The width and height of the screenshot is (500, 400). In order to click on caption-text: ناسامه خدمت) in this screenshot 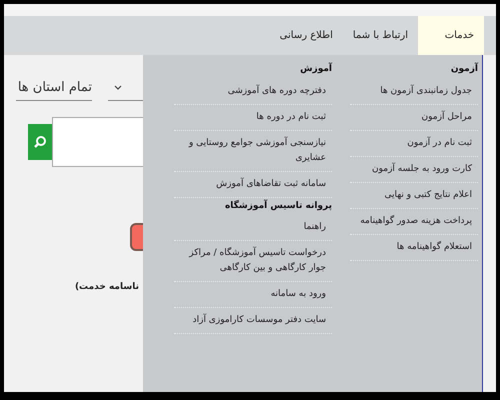, I will do `click(106, 287)`.